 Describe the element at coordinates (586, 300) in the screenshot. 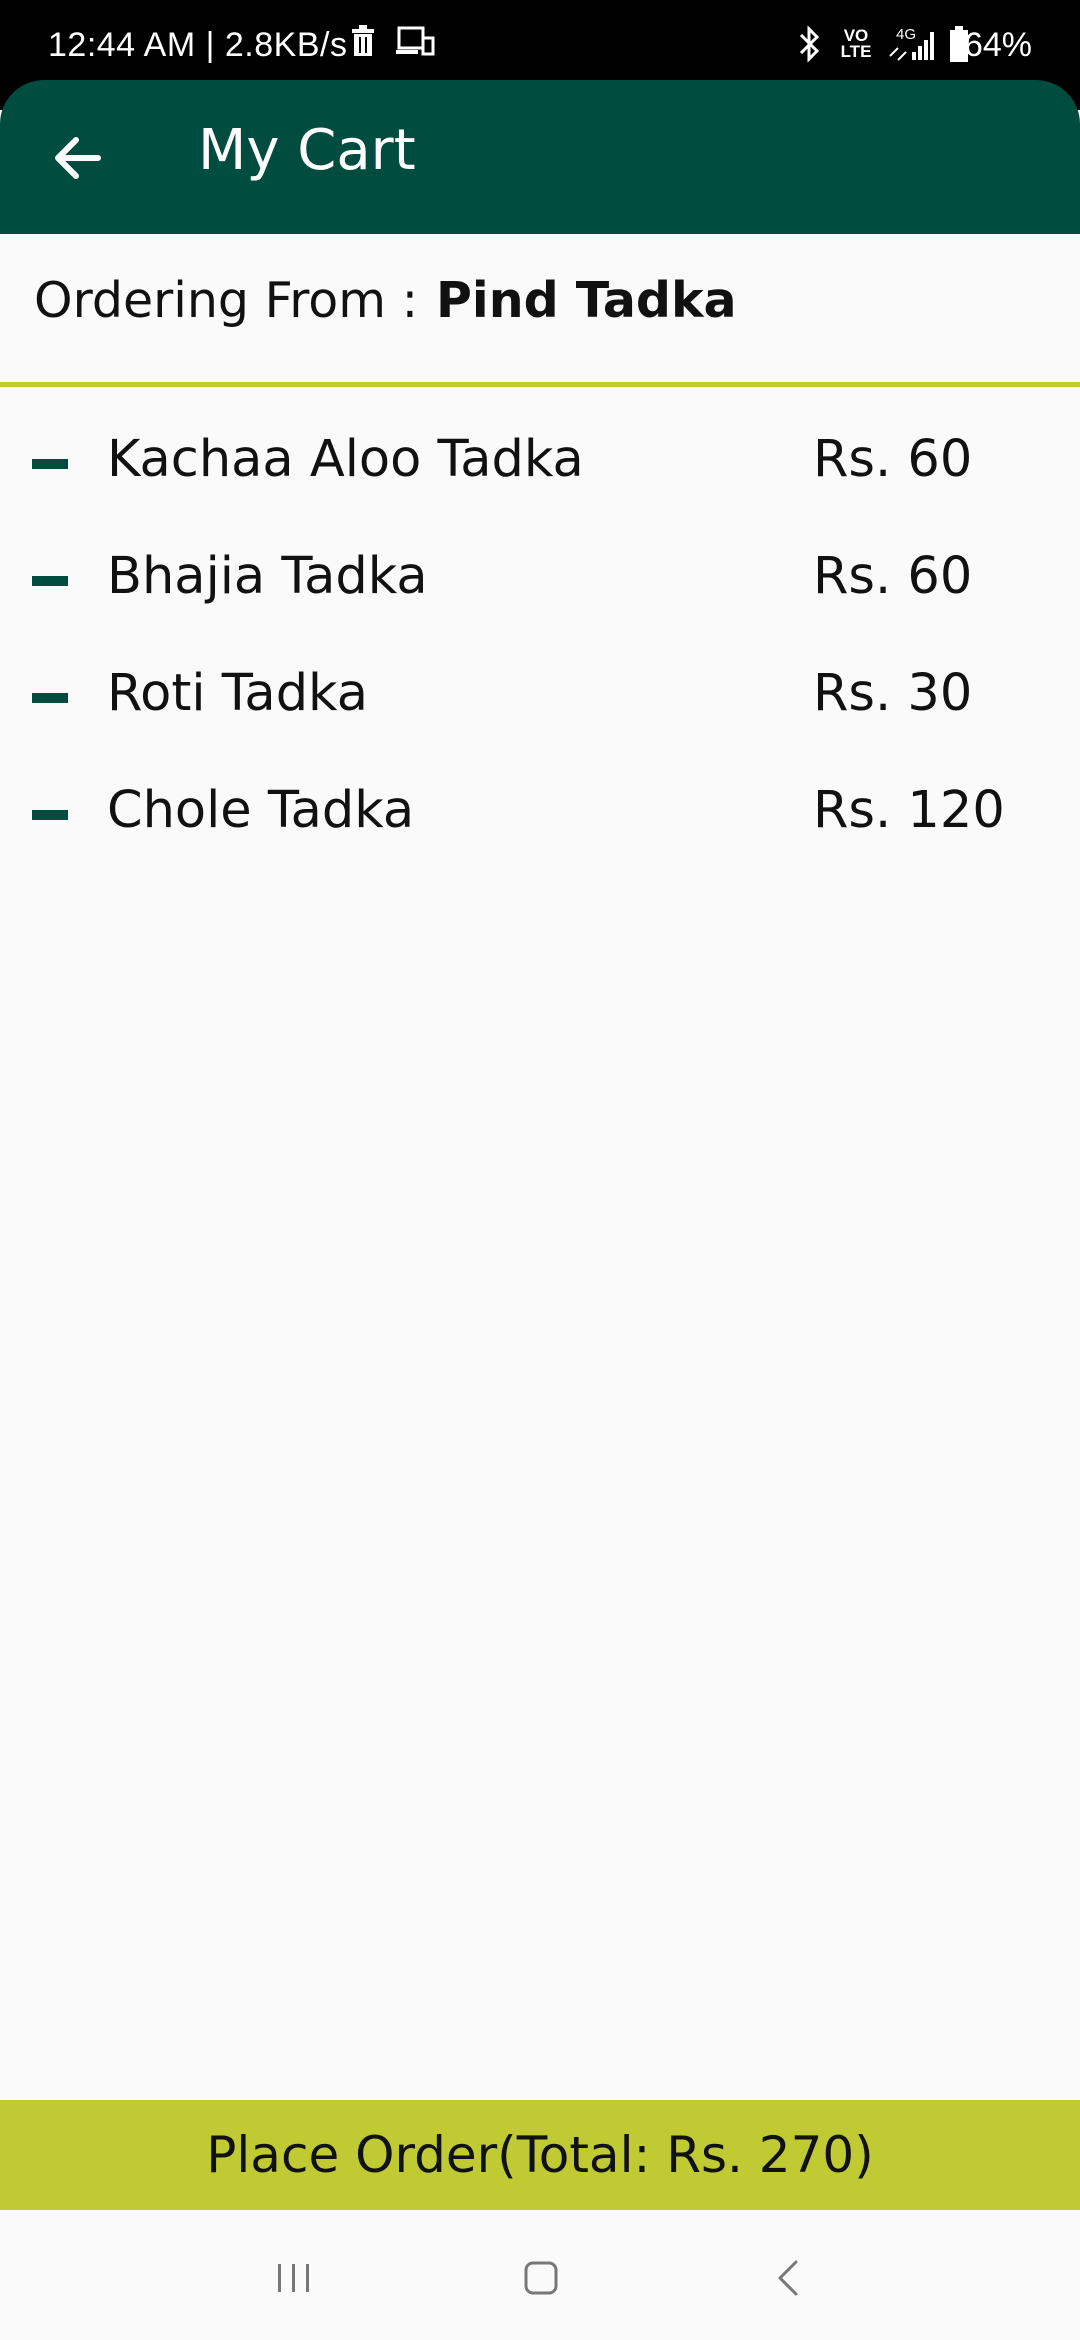

I see `restaurant-name: Pind Tadka` at that location.